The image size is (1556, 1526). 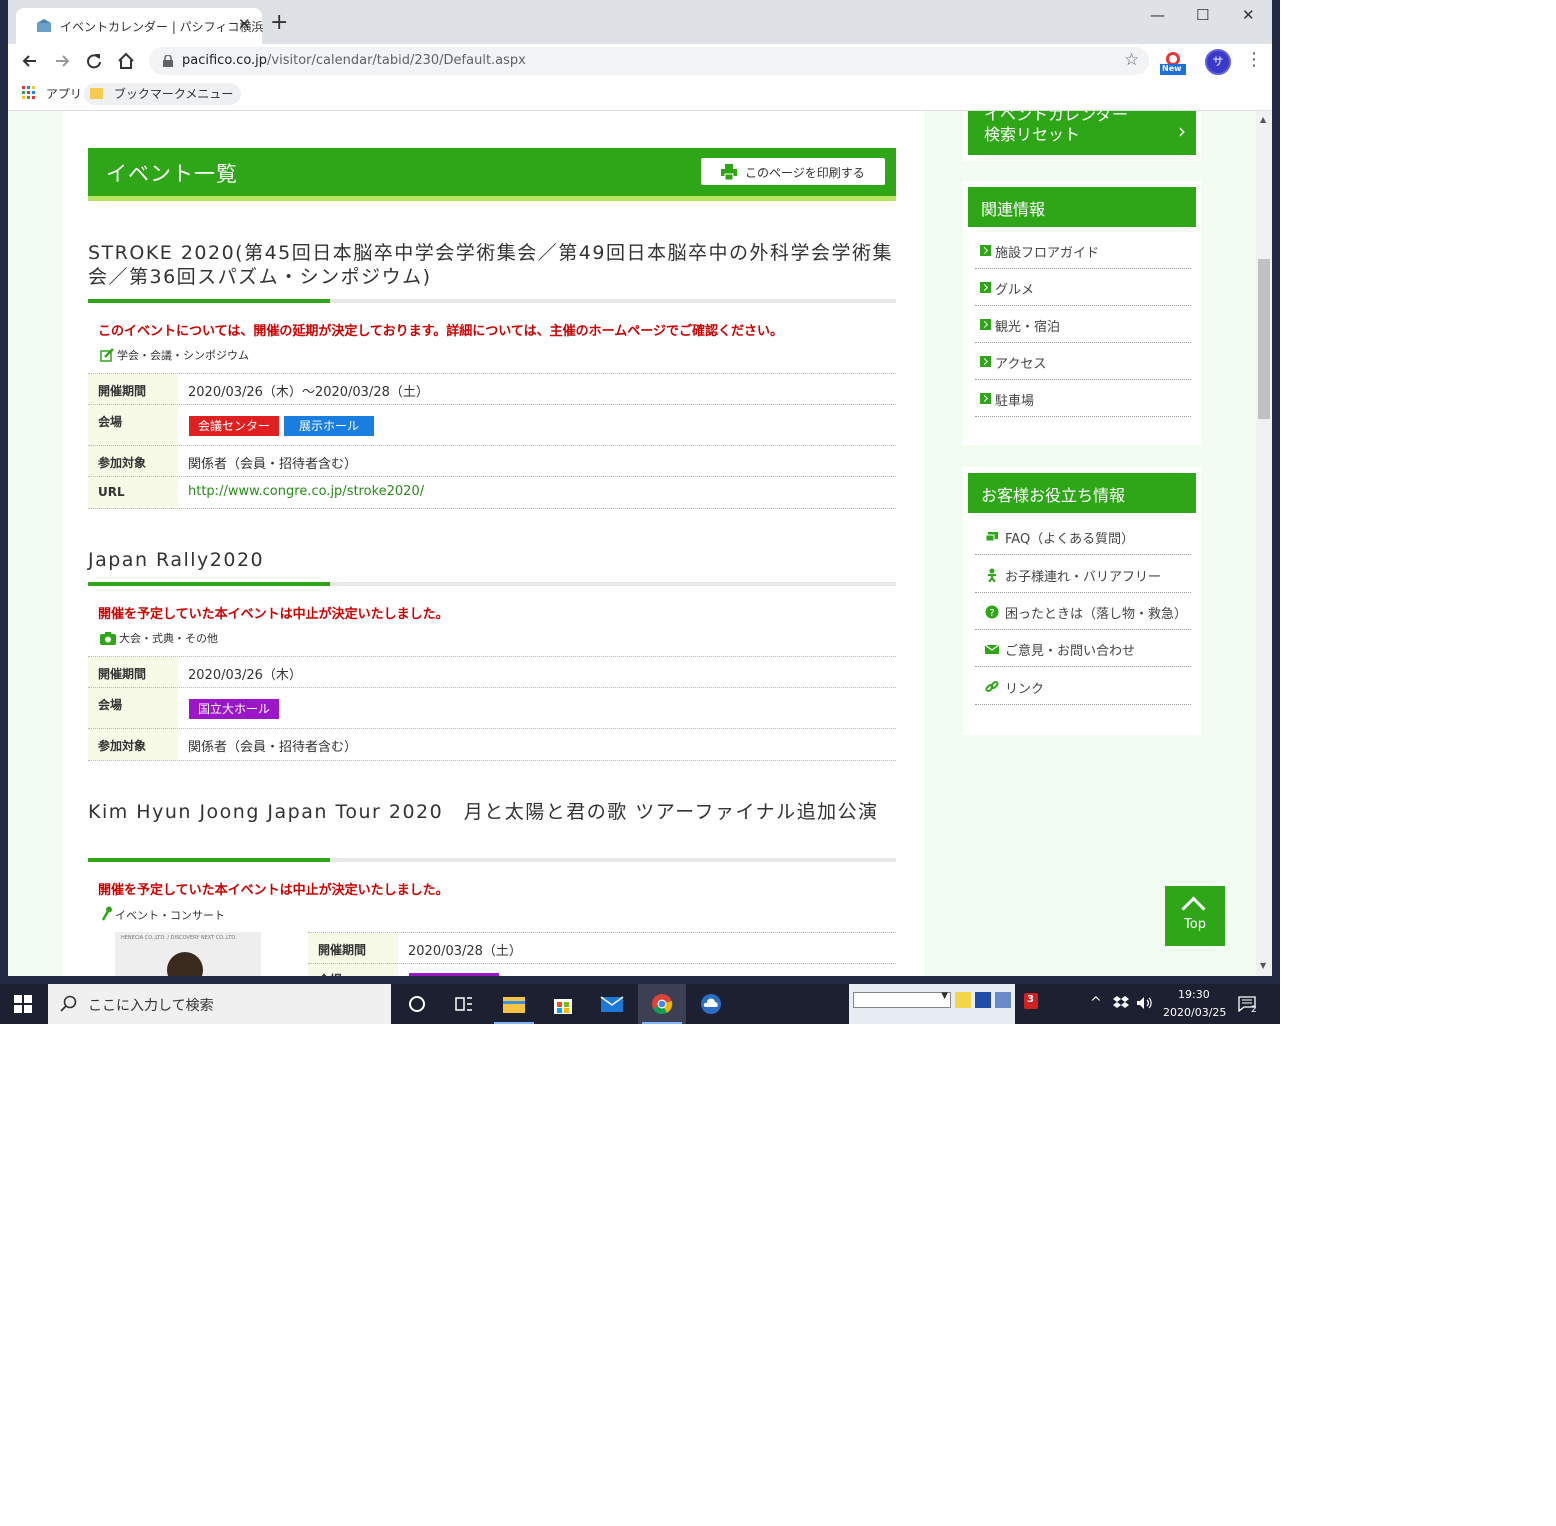 I want to click on help-info-heading: お客様お役立ち情報, so click(x=1082, y=493).